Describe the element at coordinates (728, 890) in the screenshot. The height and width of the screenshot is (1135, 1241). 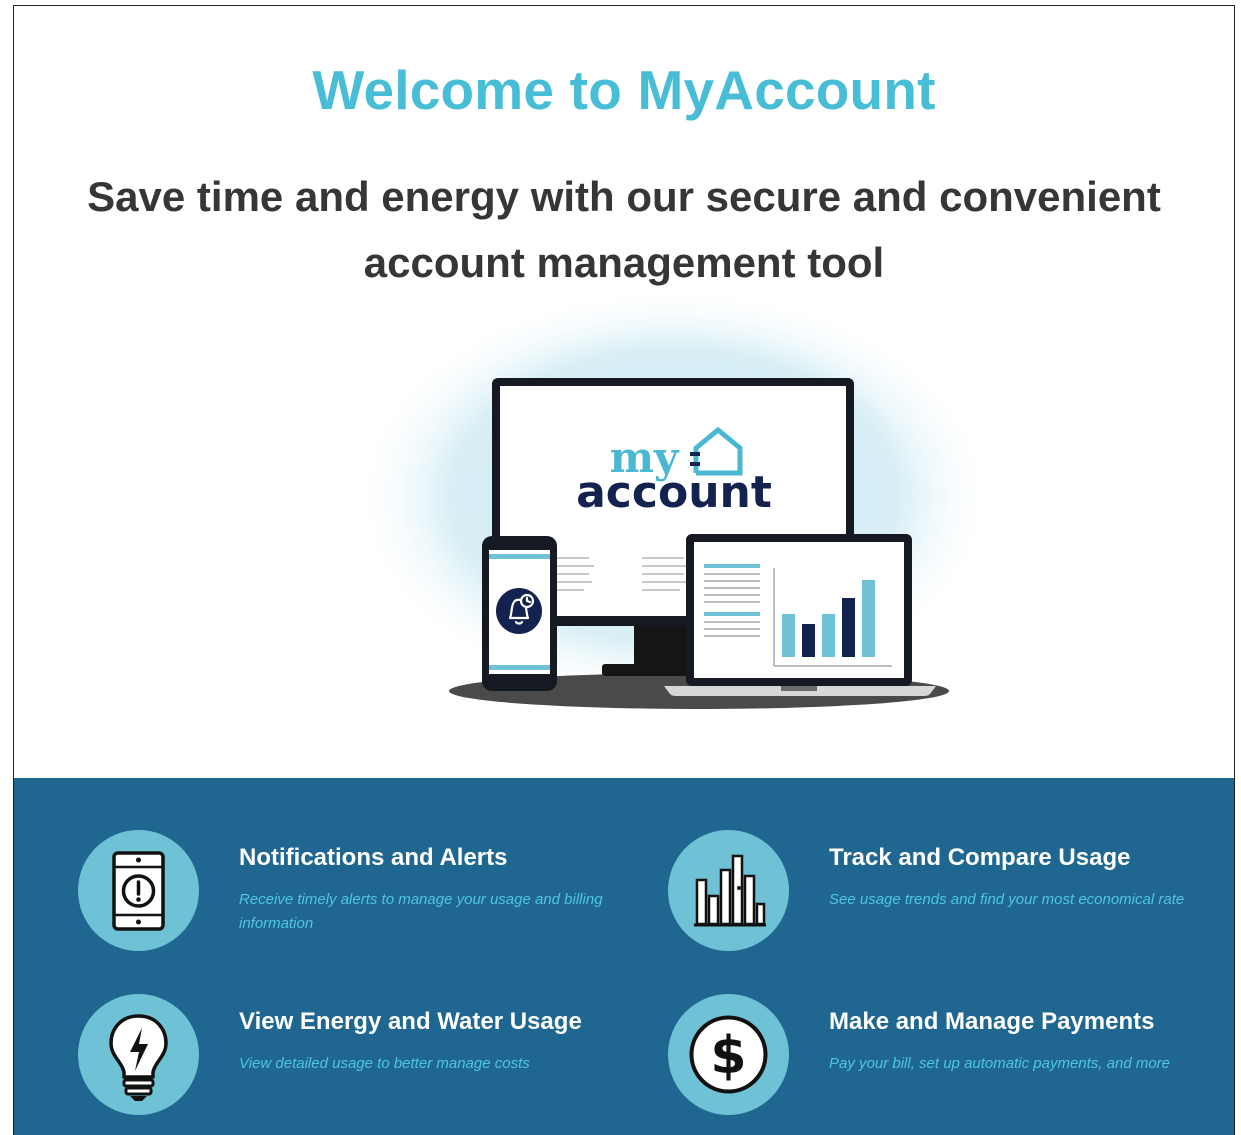
I see `bar-chart-icon` at that location.